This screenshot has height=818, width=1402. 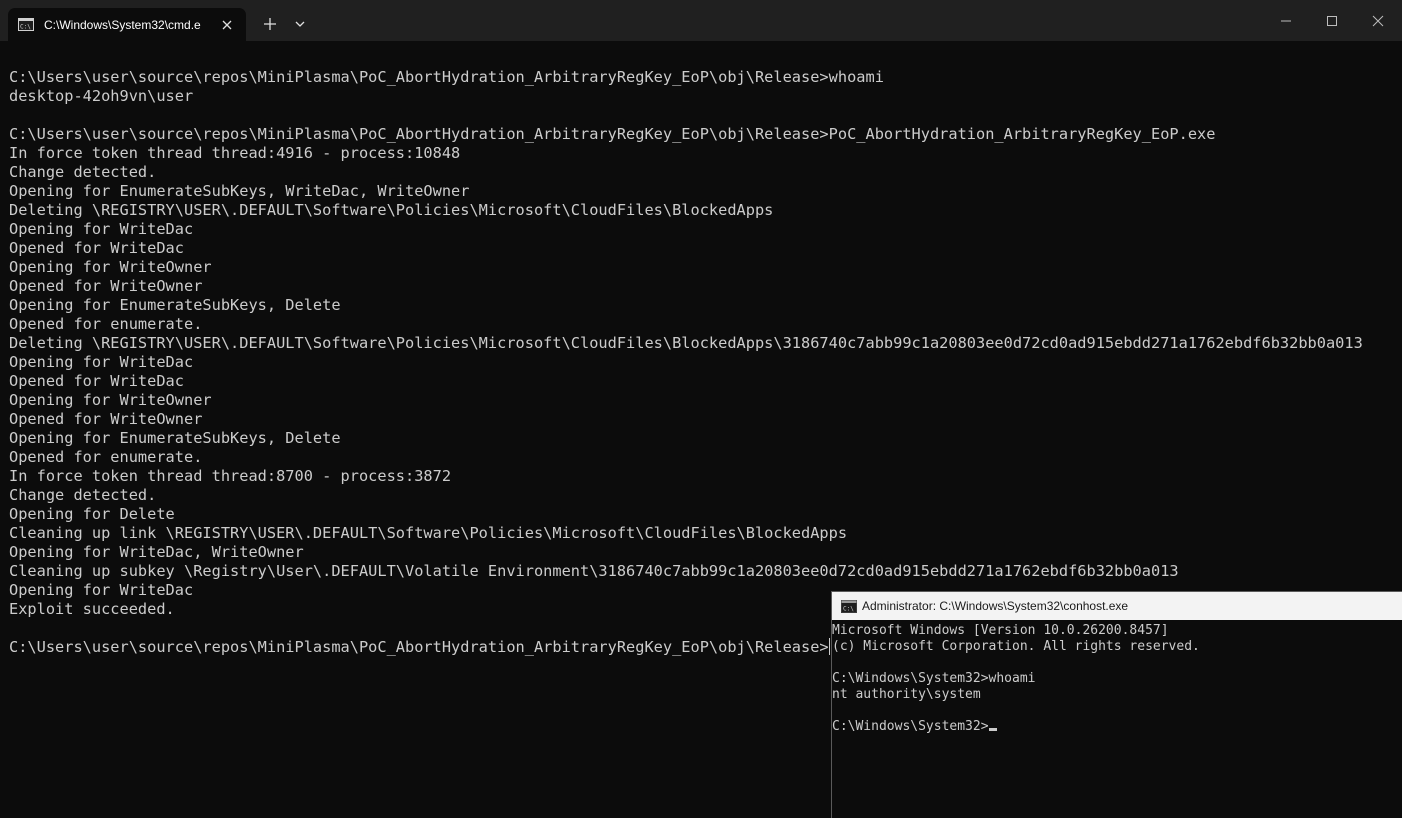 What do you see at coordinates (906, 694) in the screenshot?
I see `conhost-line: nt authority\system` at bounding box center [906, 694].